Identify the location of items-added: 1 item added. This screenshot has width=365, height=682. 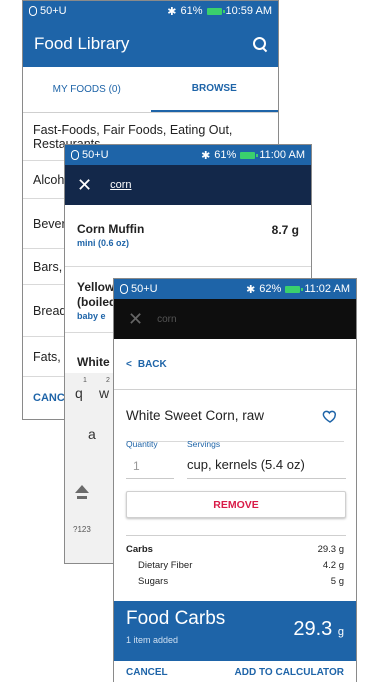
(152, 640).